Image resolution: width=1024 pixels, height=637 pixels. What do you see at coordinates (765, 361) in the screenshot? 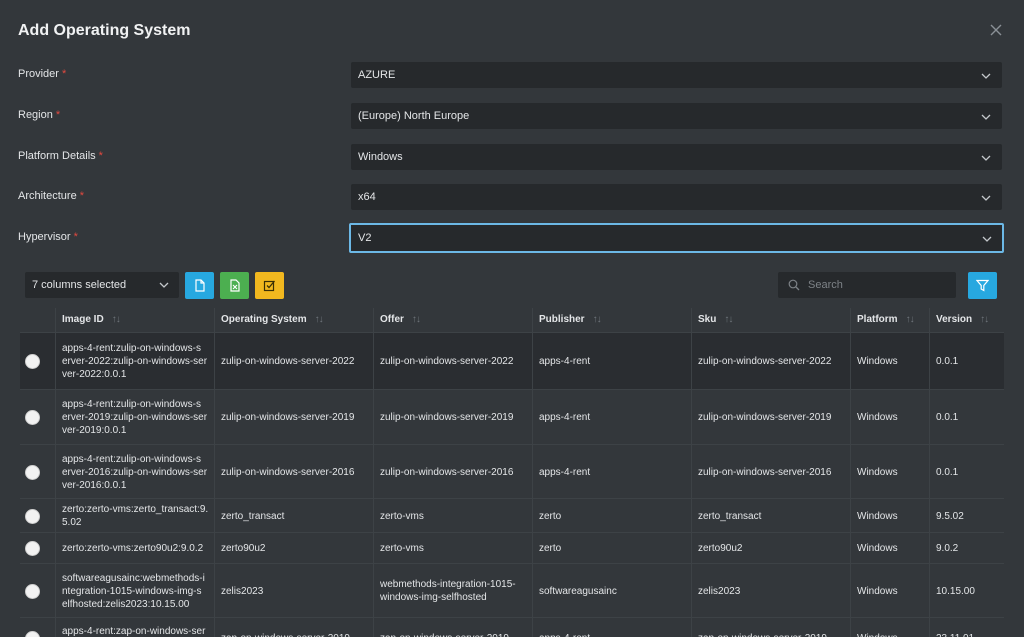
I see `cell-sku: zulip-on-windows-server-2022` at bounding box center [765, 361].